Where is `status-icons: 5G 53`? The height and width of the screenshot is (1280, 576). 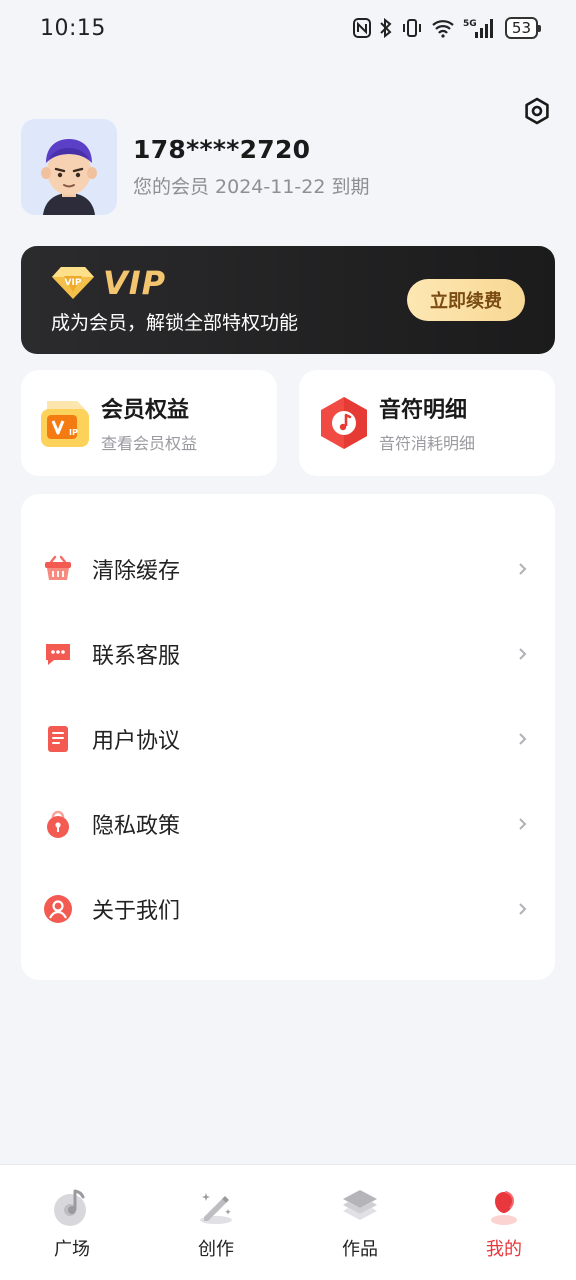 status-icons: 5G 53 is located at coordinates (447, 28).